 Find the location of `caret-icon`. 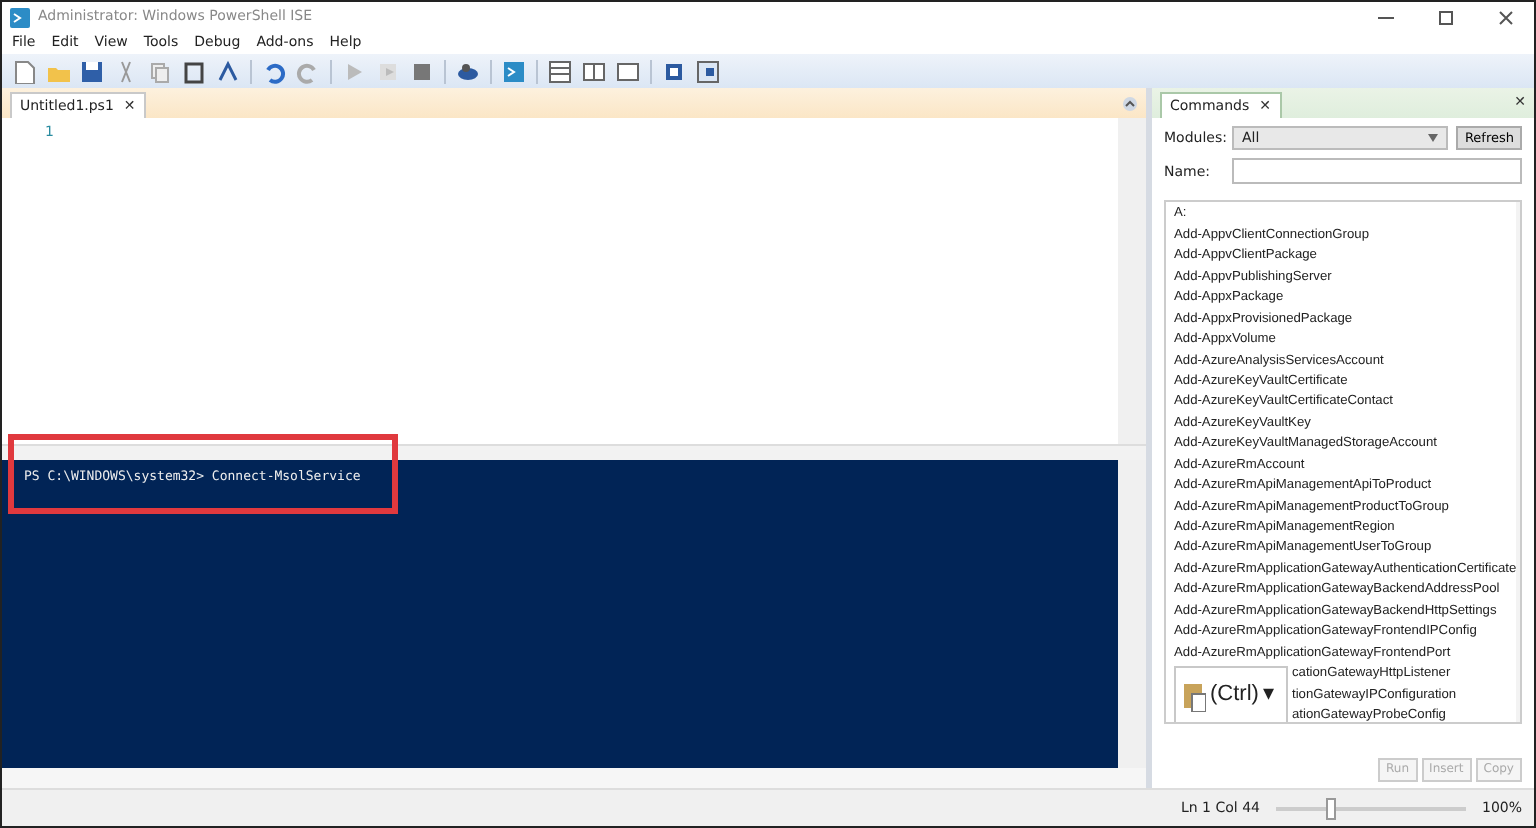

caret-icon is located at coordinates (1433, 138).